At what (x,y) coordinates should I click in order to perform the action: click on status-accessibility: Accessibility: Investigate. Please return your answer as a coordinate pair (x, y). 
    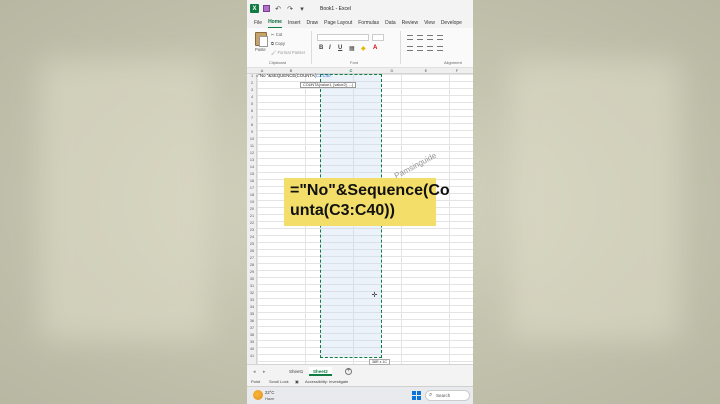
    Looking at the image, I should click on (326, 381).